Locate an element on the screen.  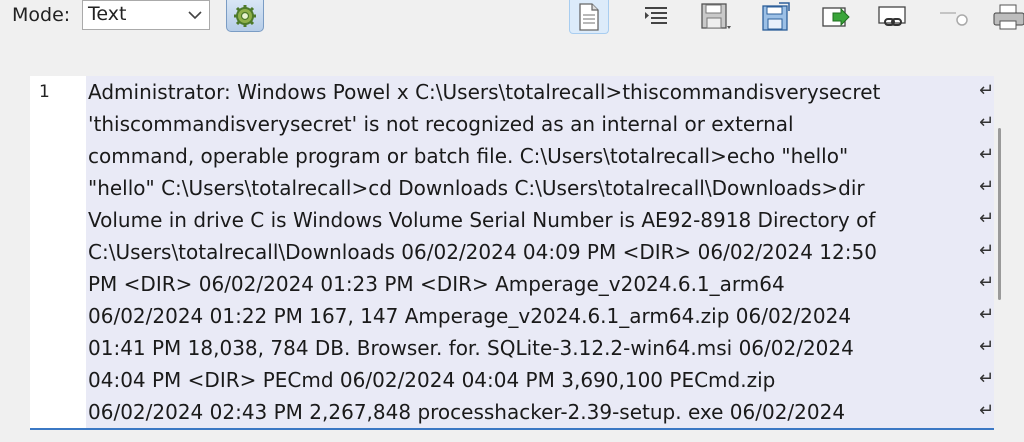
text-view-button is located at coordinates (589, 17).